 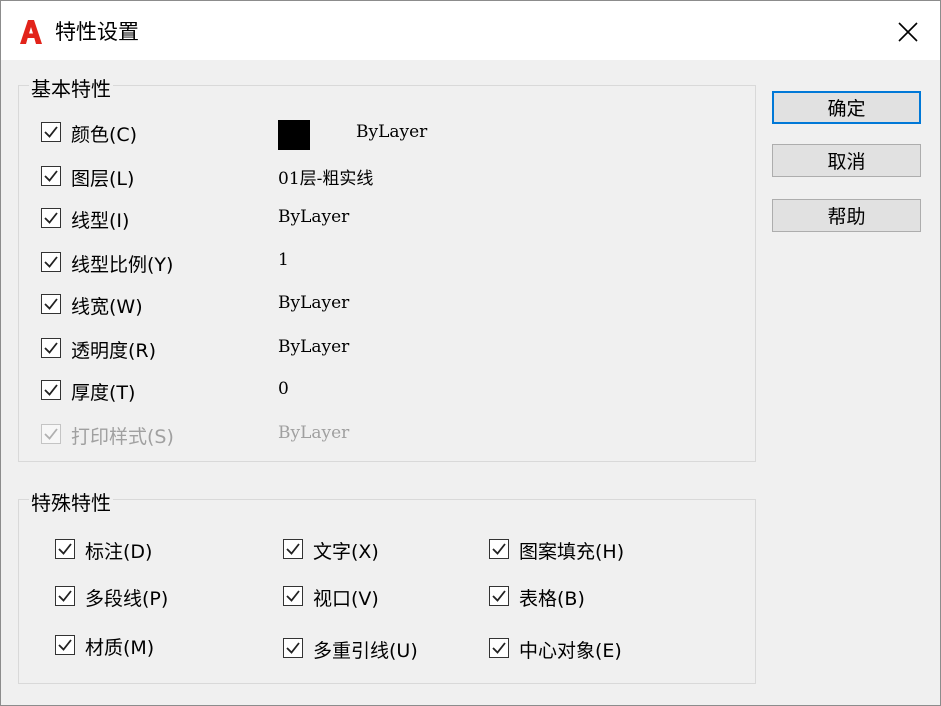 What do you see at coordinates (314, 217) in the screenshot?
I see `linetype-value: ByLayer` at bounding box center [314, 217].